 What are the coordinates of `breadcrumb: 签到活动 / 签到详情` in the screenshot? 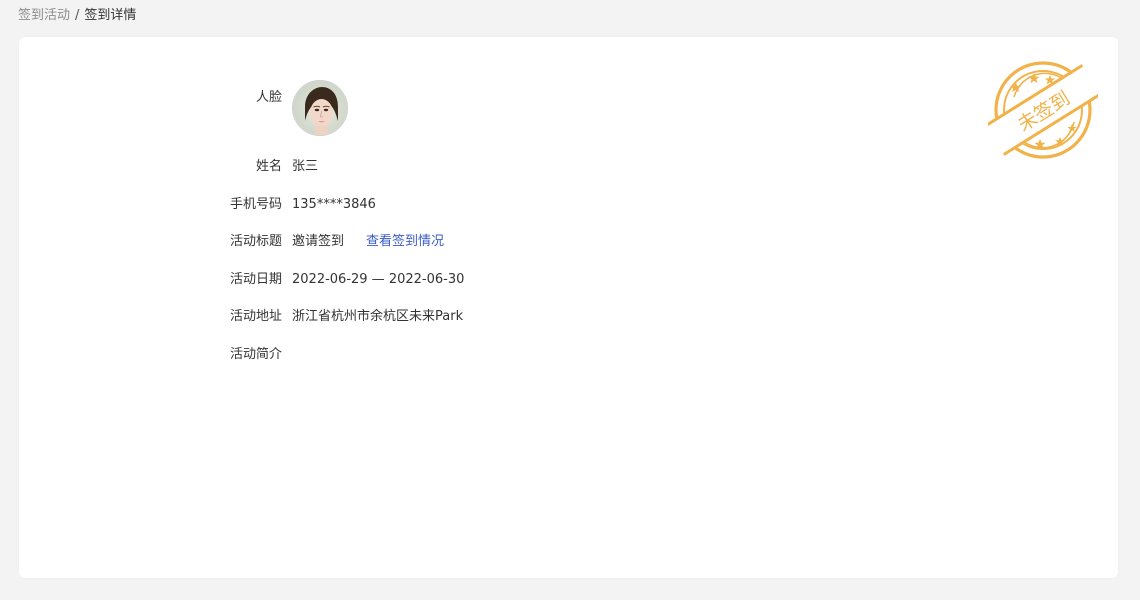 It's located at (77, 16).